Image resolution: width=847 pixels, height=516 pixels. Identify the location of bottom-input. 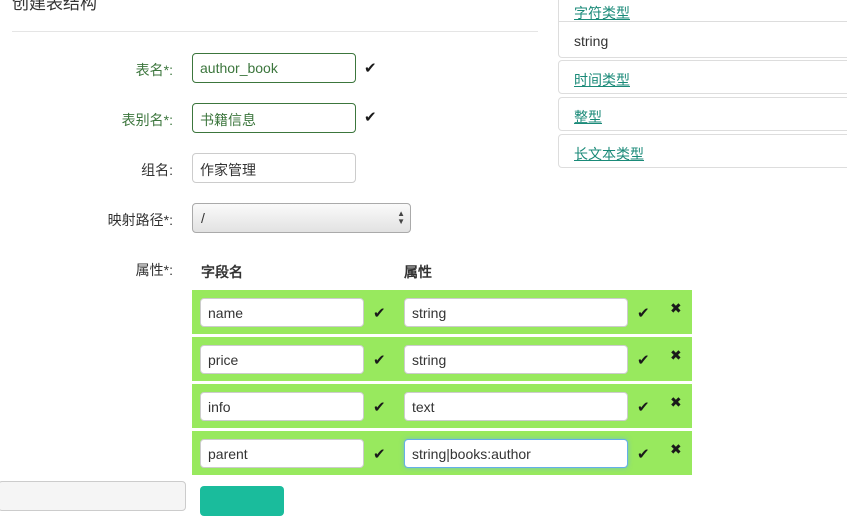
(93, 496).